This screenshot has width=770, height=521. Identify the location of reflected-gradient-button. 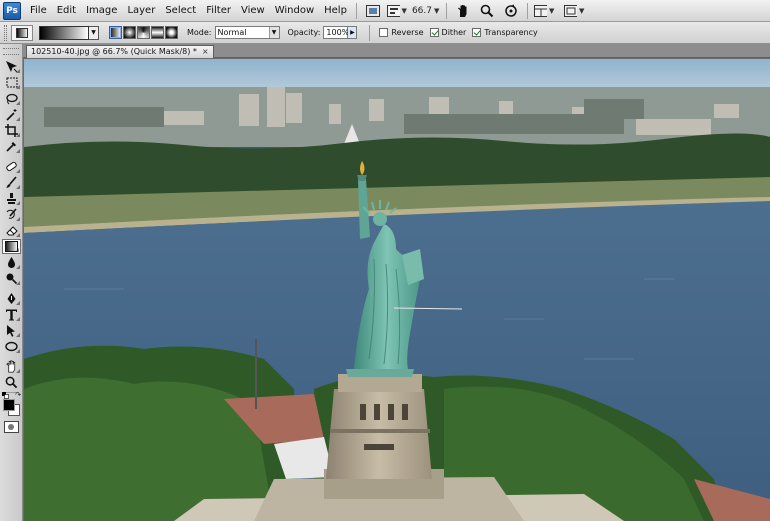
(157, 32).